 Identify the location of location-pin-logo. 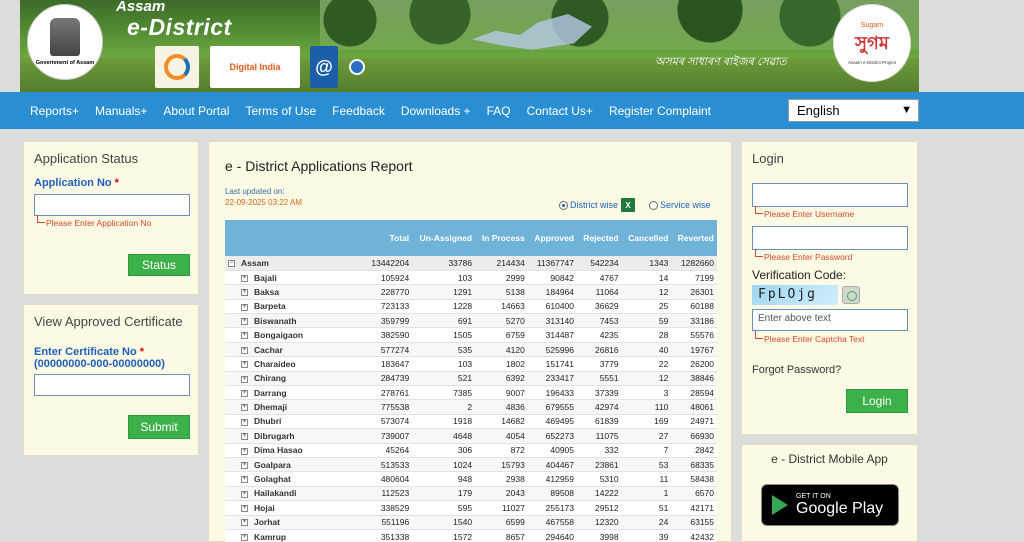
(357, 67).